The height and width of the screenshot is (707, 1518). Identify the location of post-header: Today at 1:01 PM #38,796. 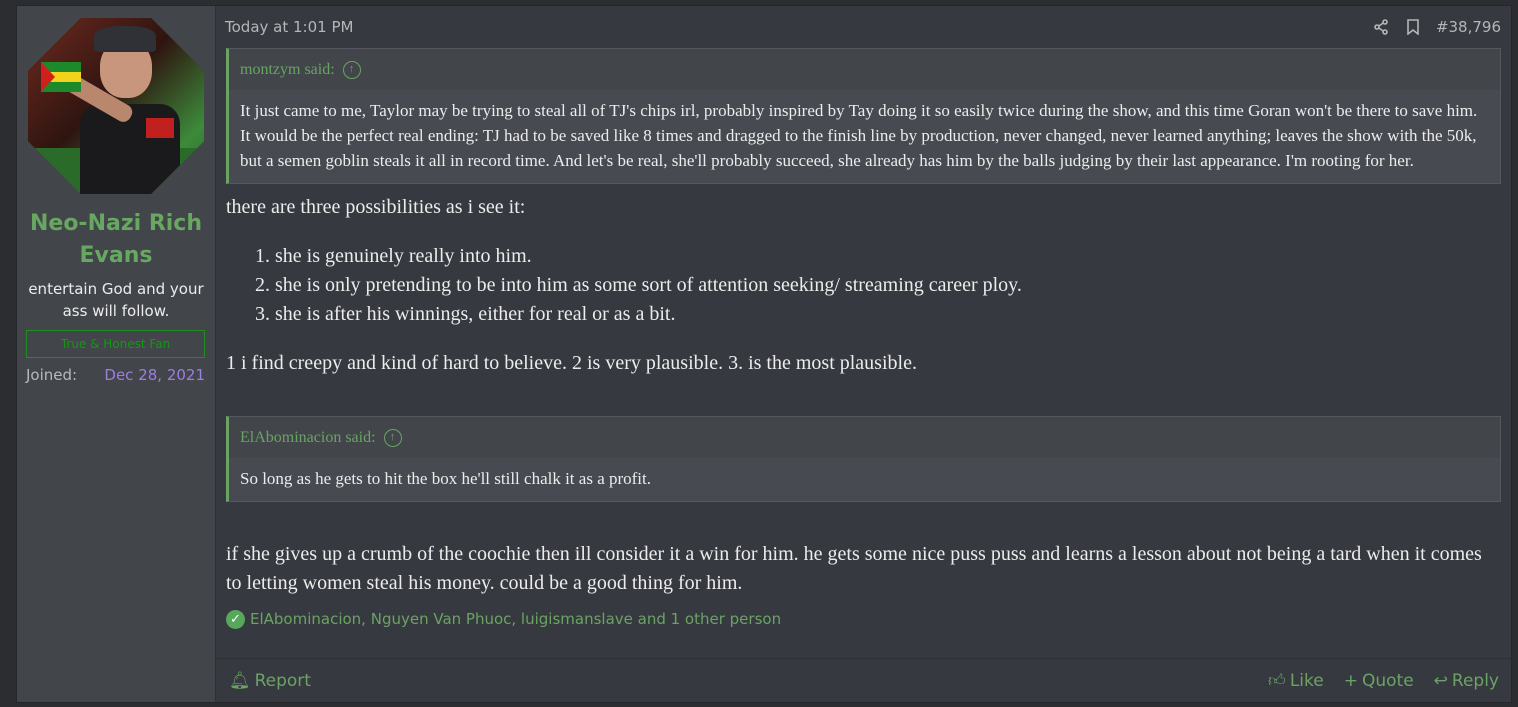
(863, 27).